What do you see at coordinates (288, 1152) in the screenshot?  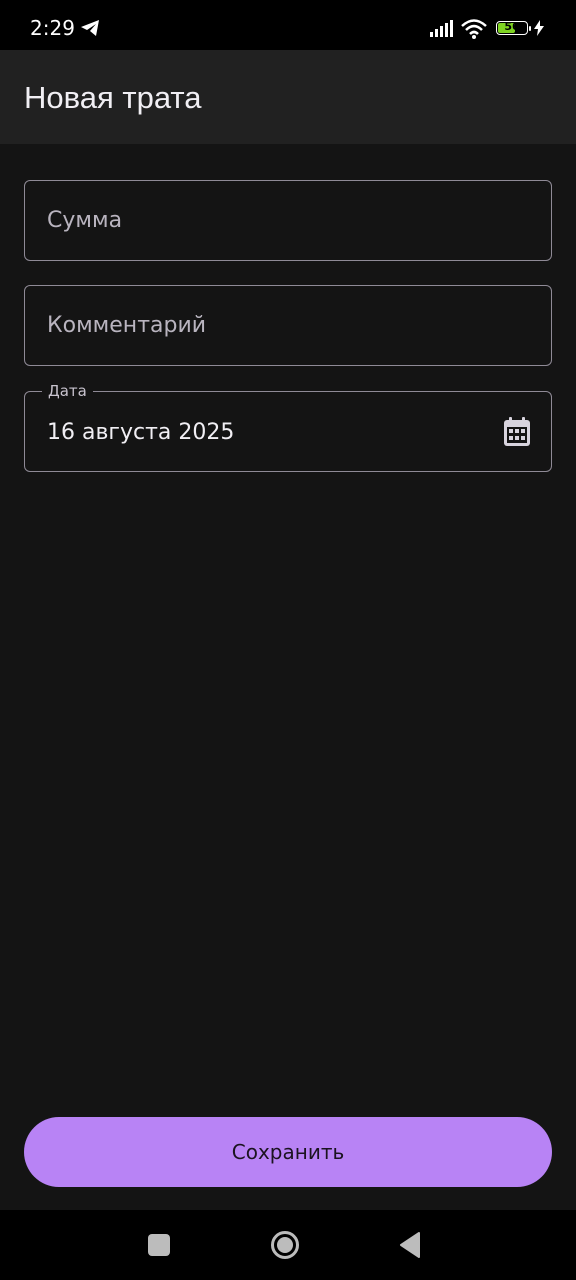 I see `save-button: Сохранить` at bounding box center [288, 1152].